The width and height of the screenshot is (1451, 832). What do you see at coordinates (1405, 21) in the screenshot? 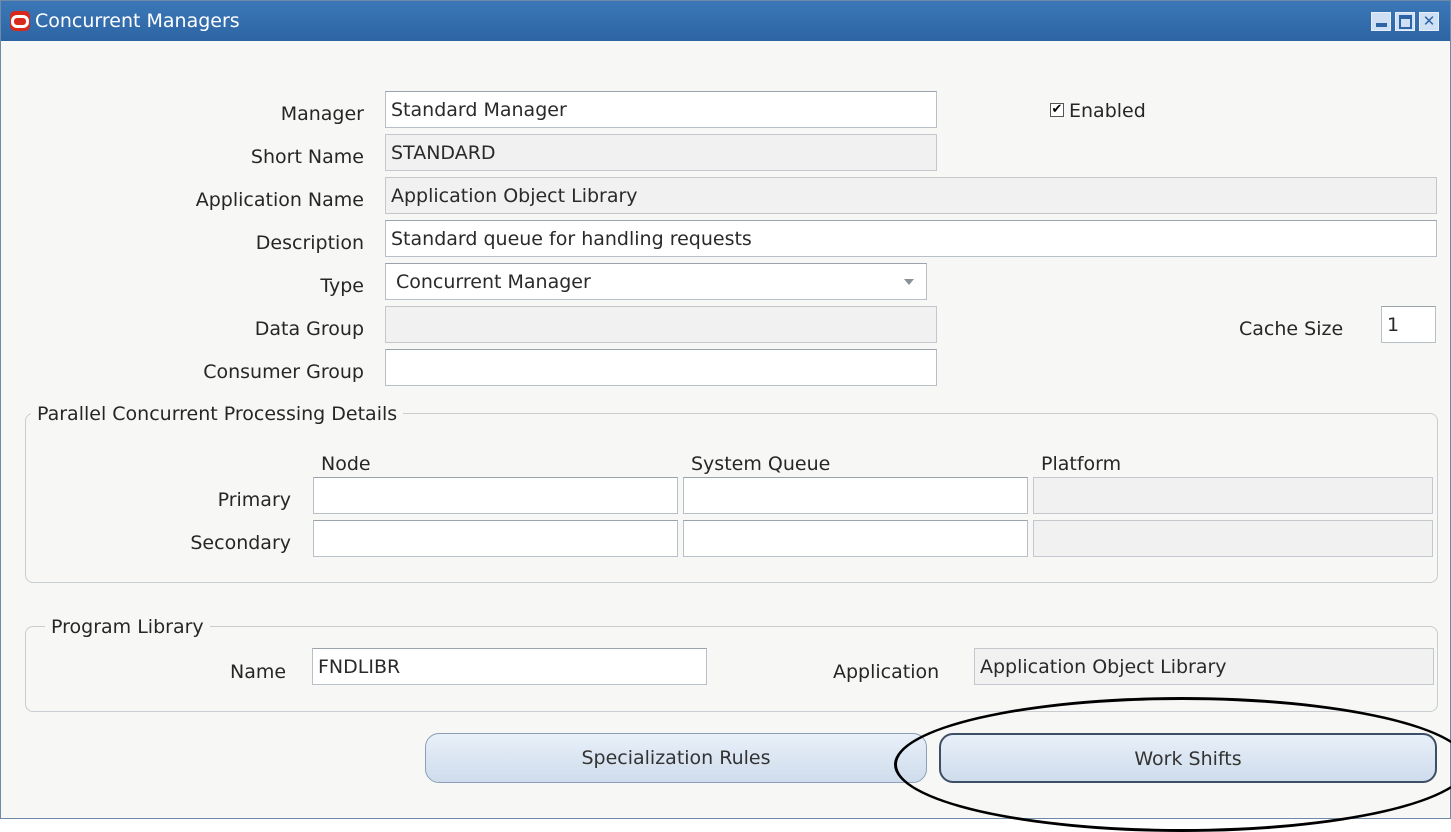
I see `maximize-icon` at bounding box center [1405, 21].